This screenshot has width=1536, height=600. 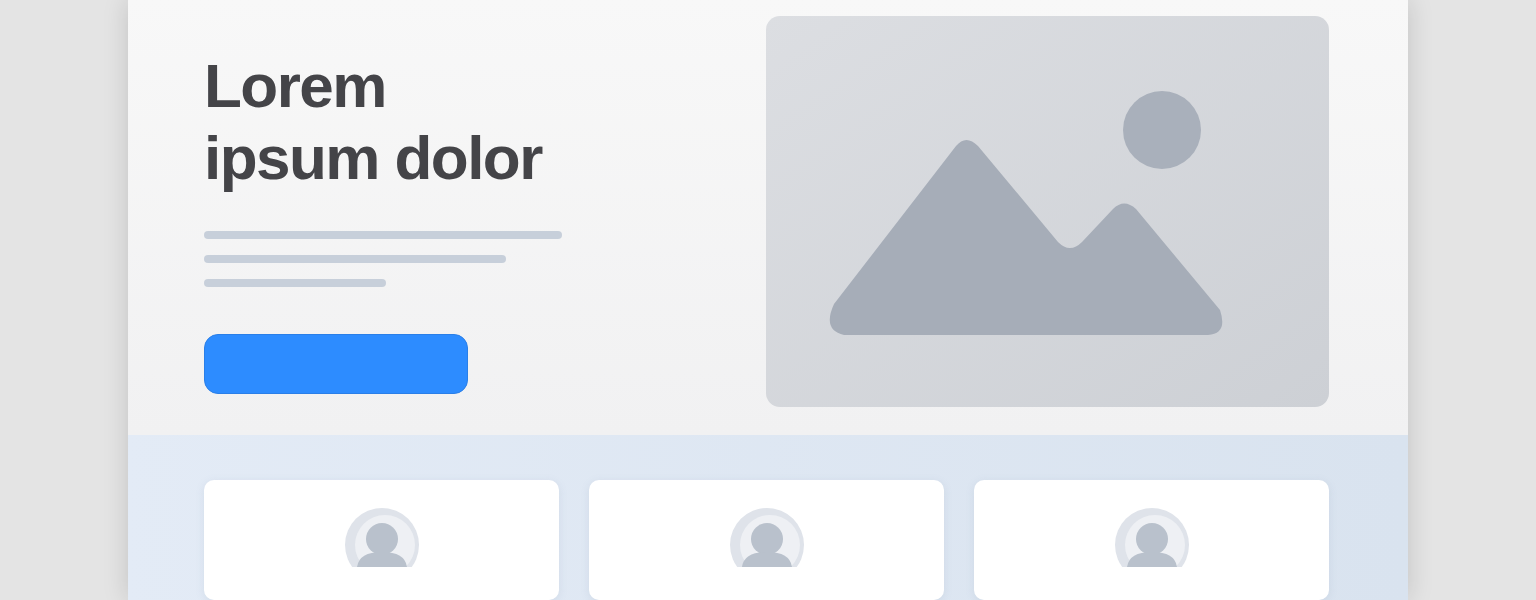 I want to click on primary-button, so click(x=336, y=364).